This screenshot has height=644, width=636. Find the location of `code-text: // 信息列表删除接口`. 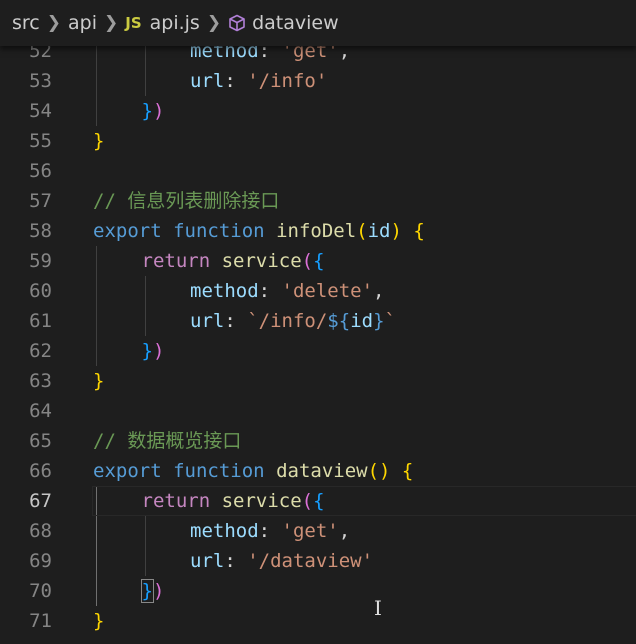

code-text: // 信息列表删除接口 is located at coordinates (186, 201).